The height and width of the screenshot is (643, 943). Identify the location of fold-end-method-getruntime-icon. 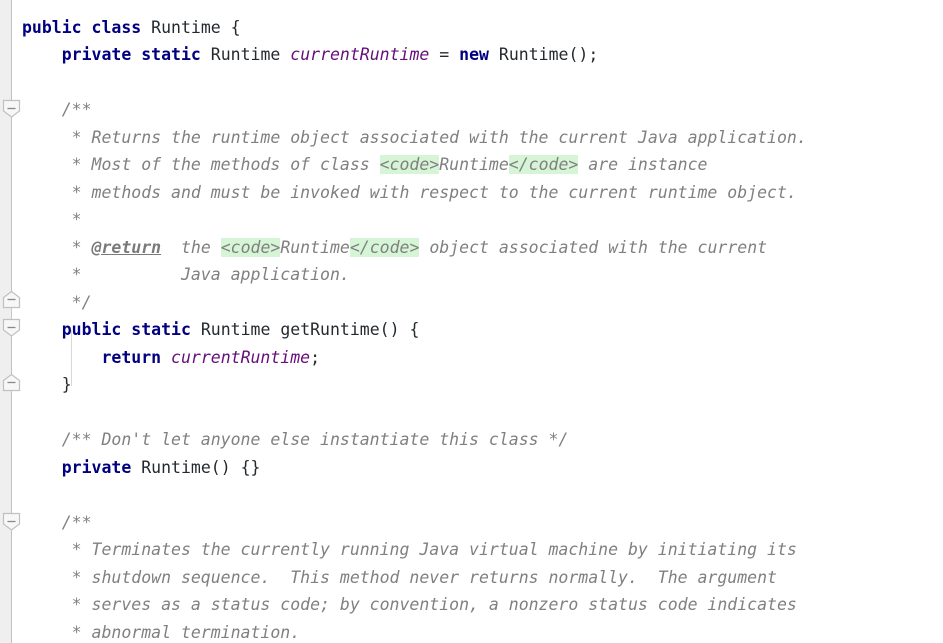
(11, 382).